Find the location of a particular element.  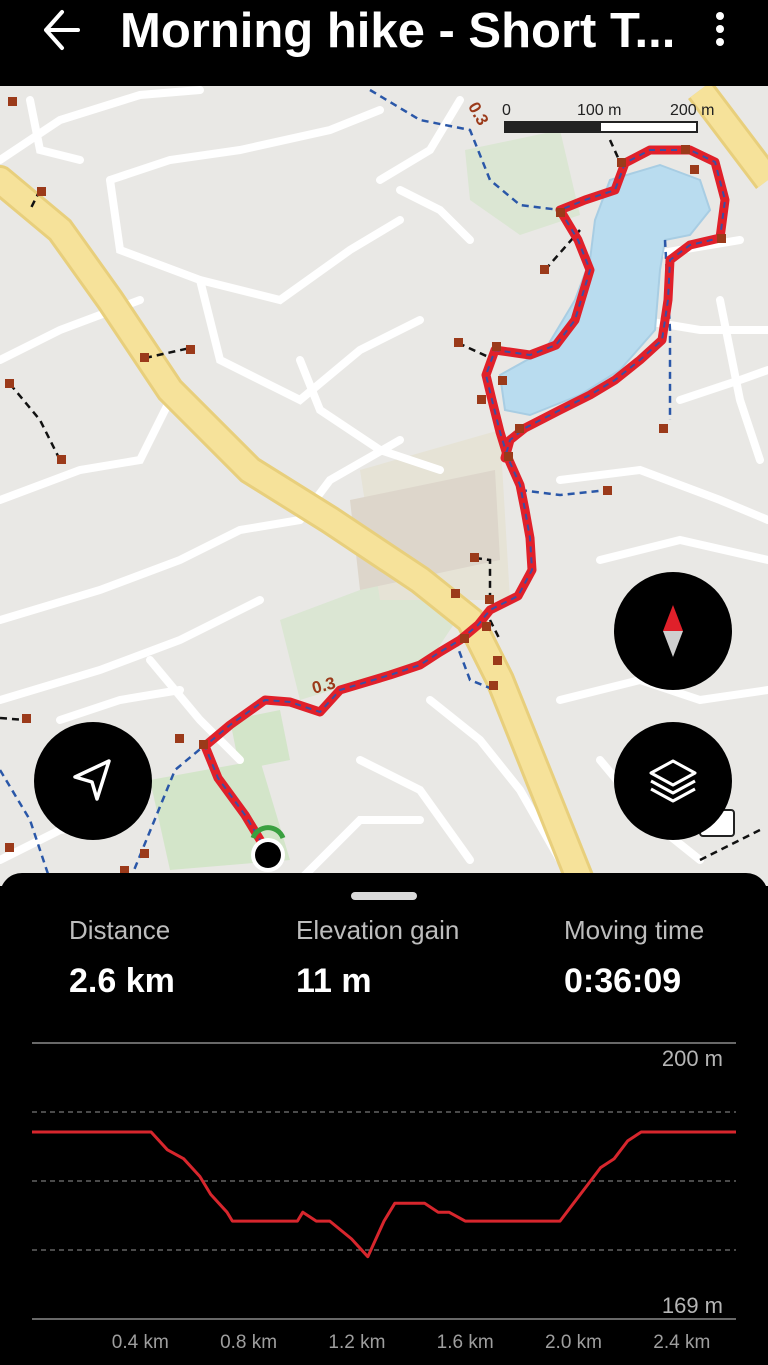

distance-stat: Distance 2.6 km is located at coordinates (122, 957).